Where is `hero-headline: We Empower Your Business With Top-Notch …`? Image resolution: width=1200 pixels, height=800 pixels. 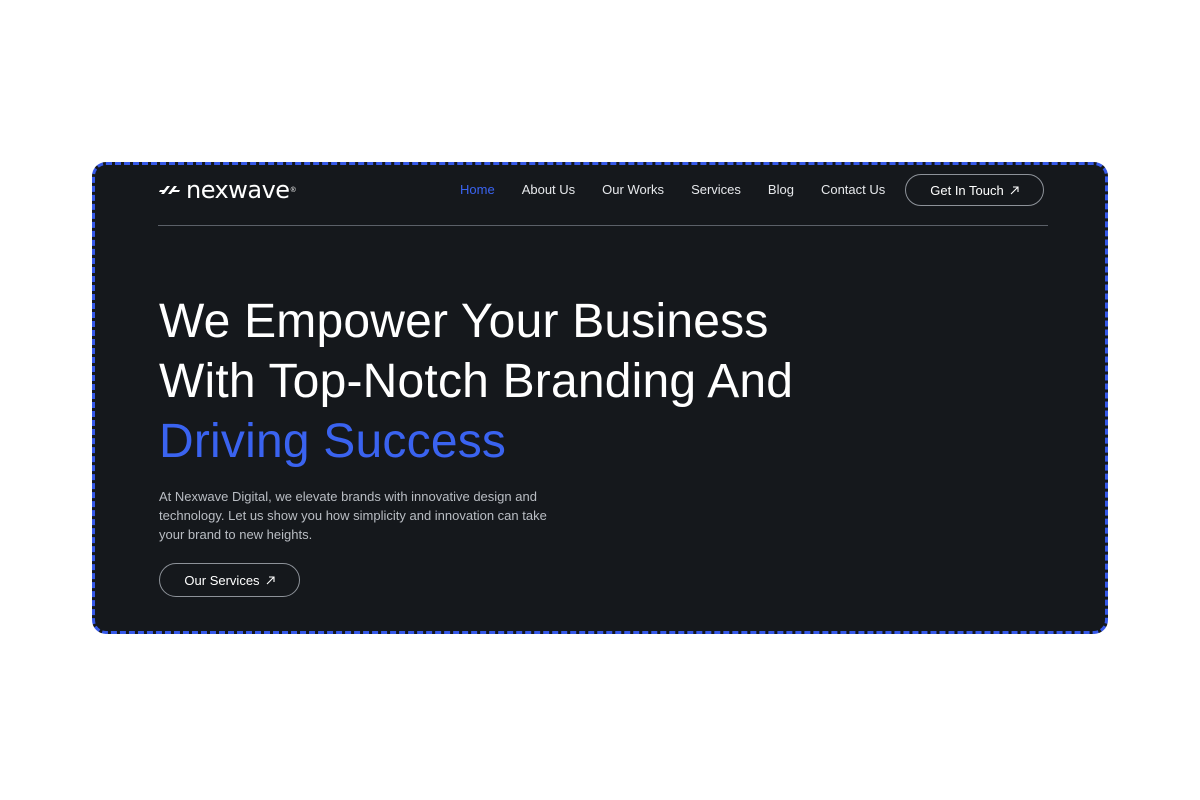 hero-headline: We Empower Your Business With Top-Notch … is located at coordinates (476, 382).